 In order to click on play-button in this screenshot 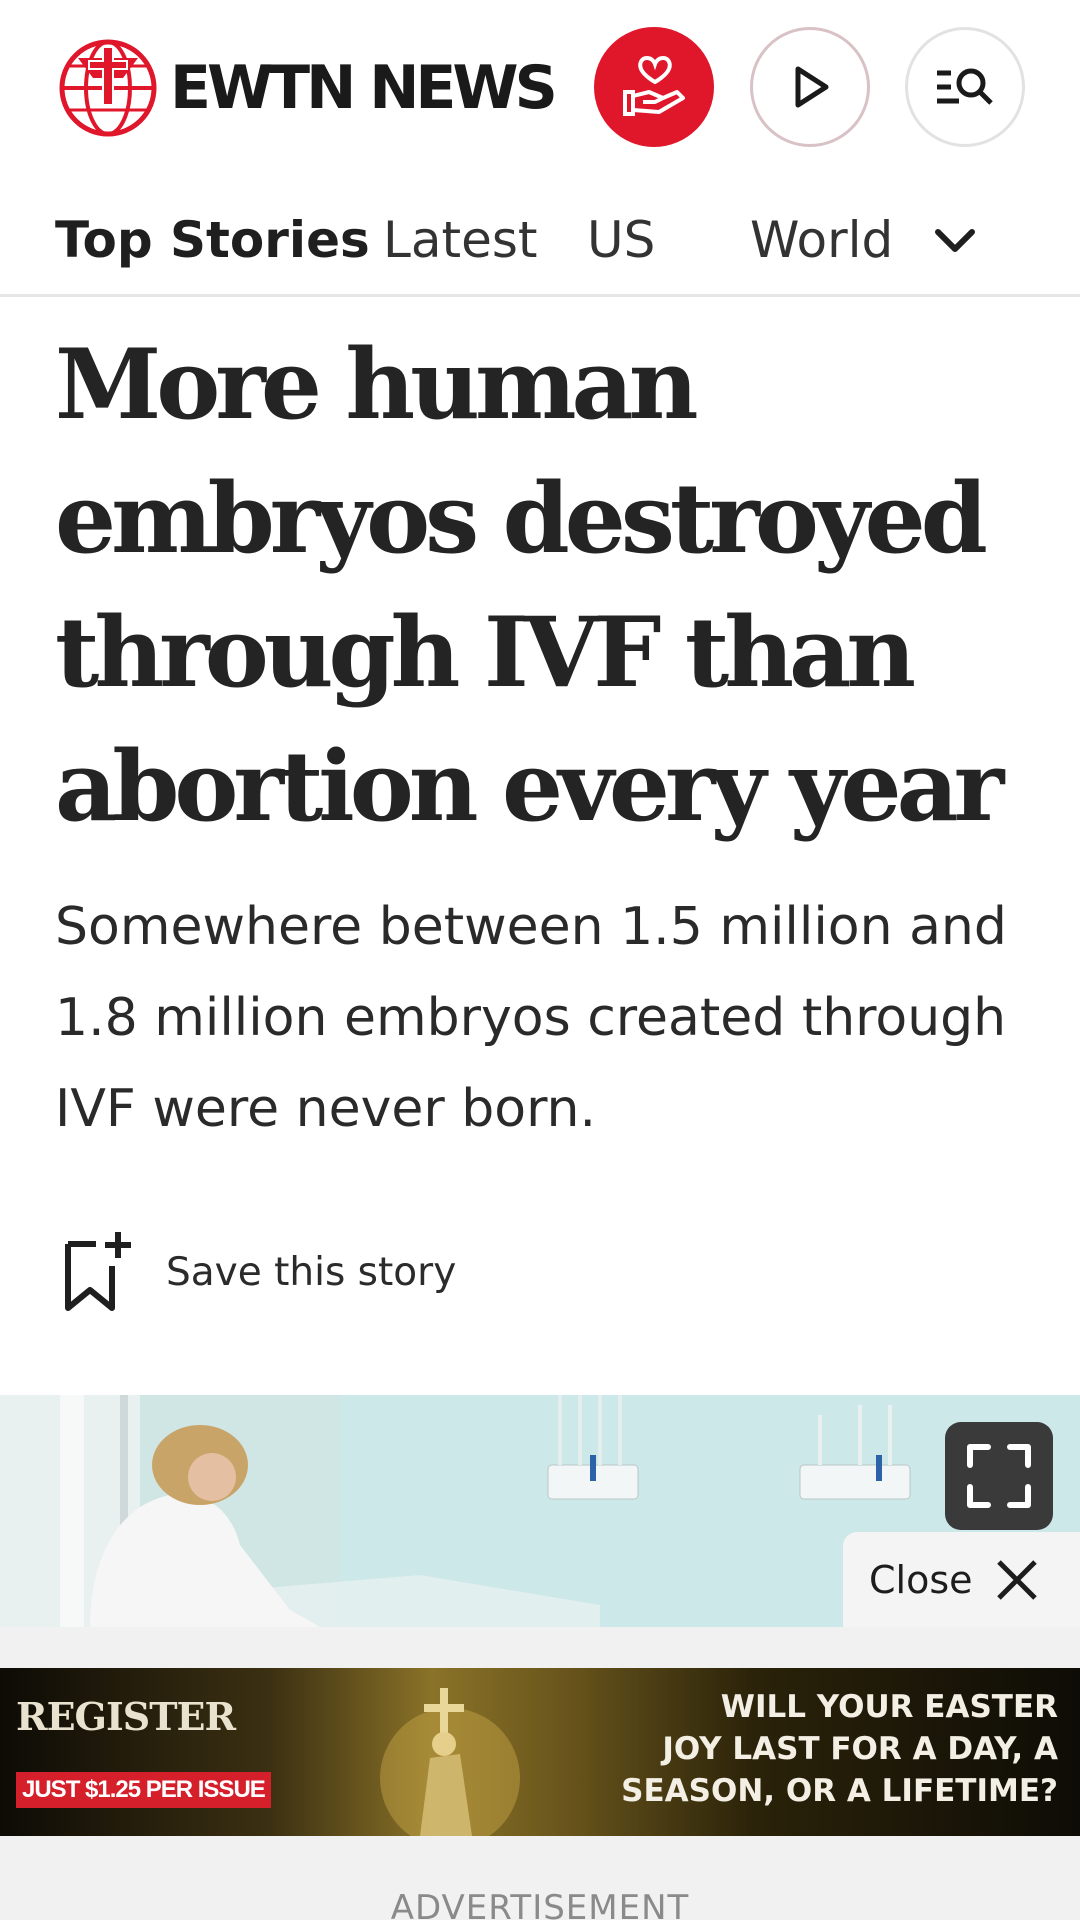, I will do `click(810, 87)`.